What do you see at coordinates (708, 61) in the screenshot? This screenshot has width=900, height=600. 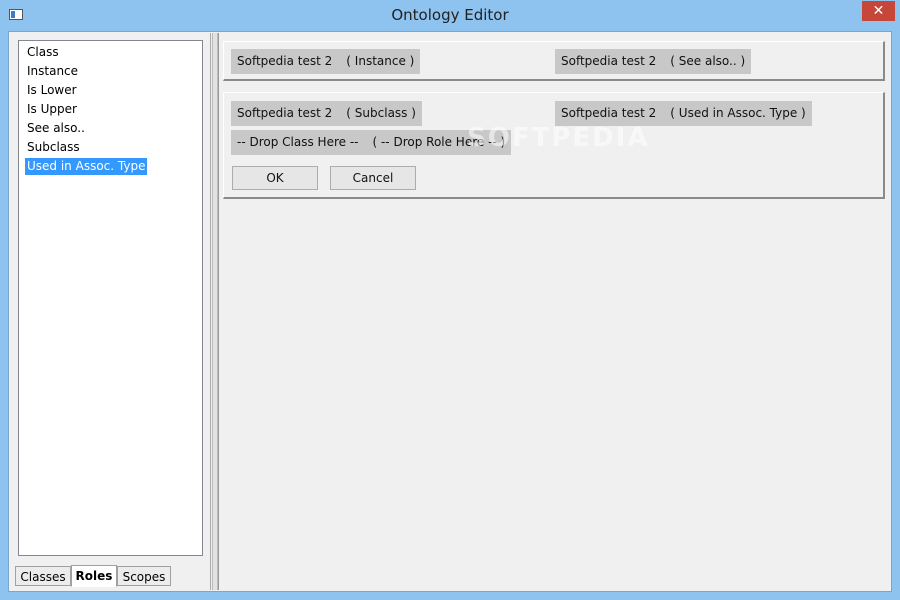 I see `chip-role-name: ( See also.. )` at bounding box center [708, 61].